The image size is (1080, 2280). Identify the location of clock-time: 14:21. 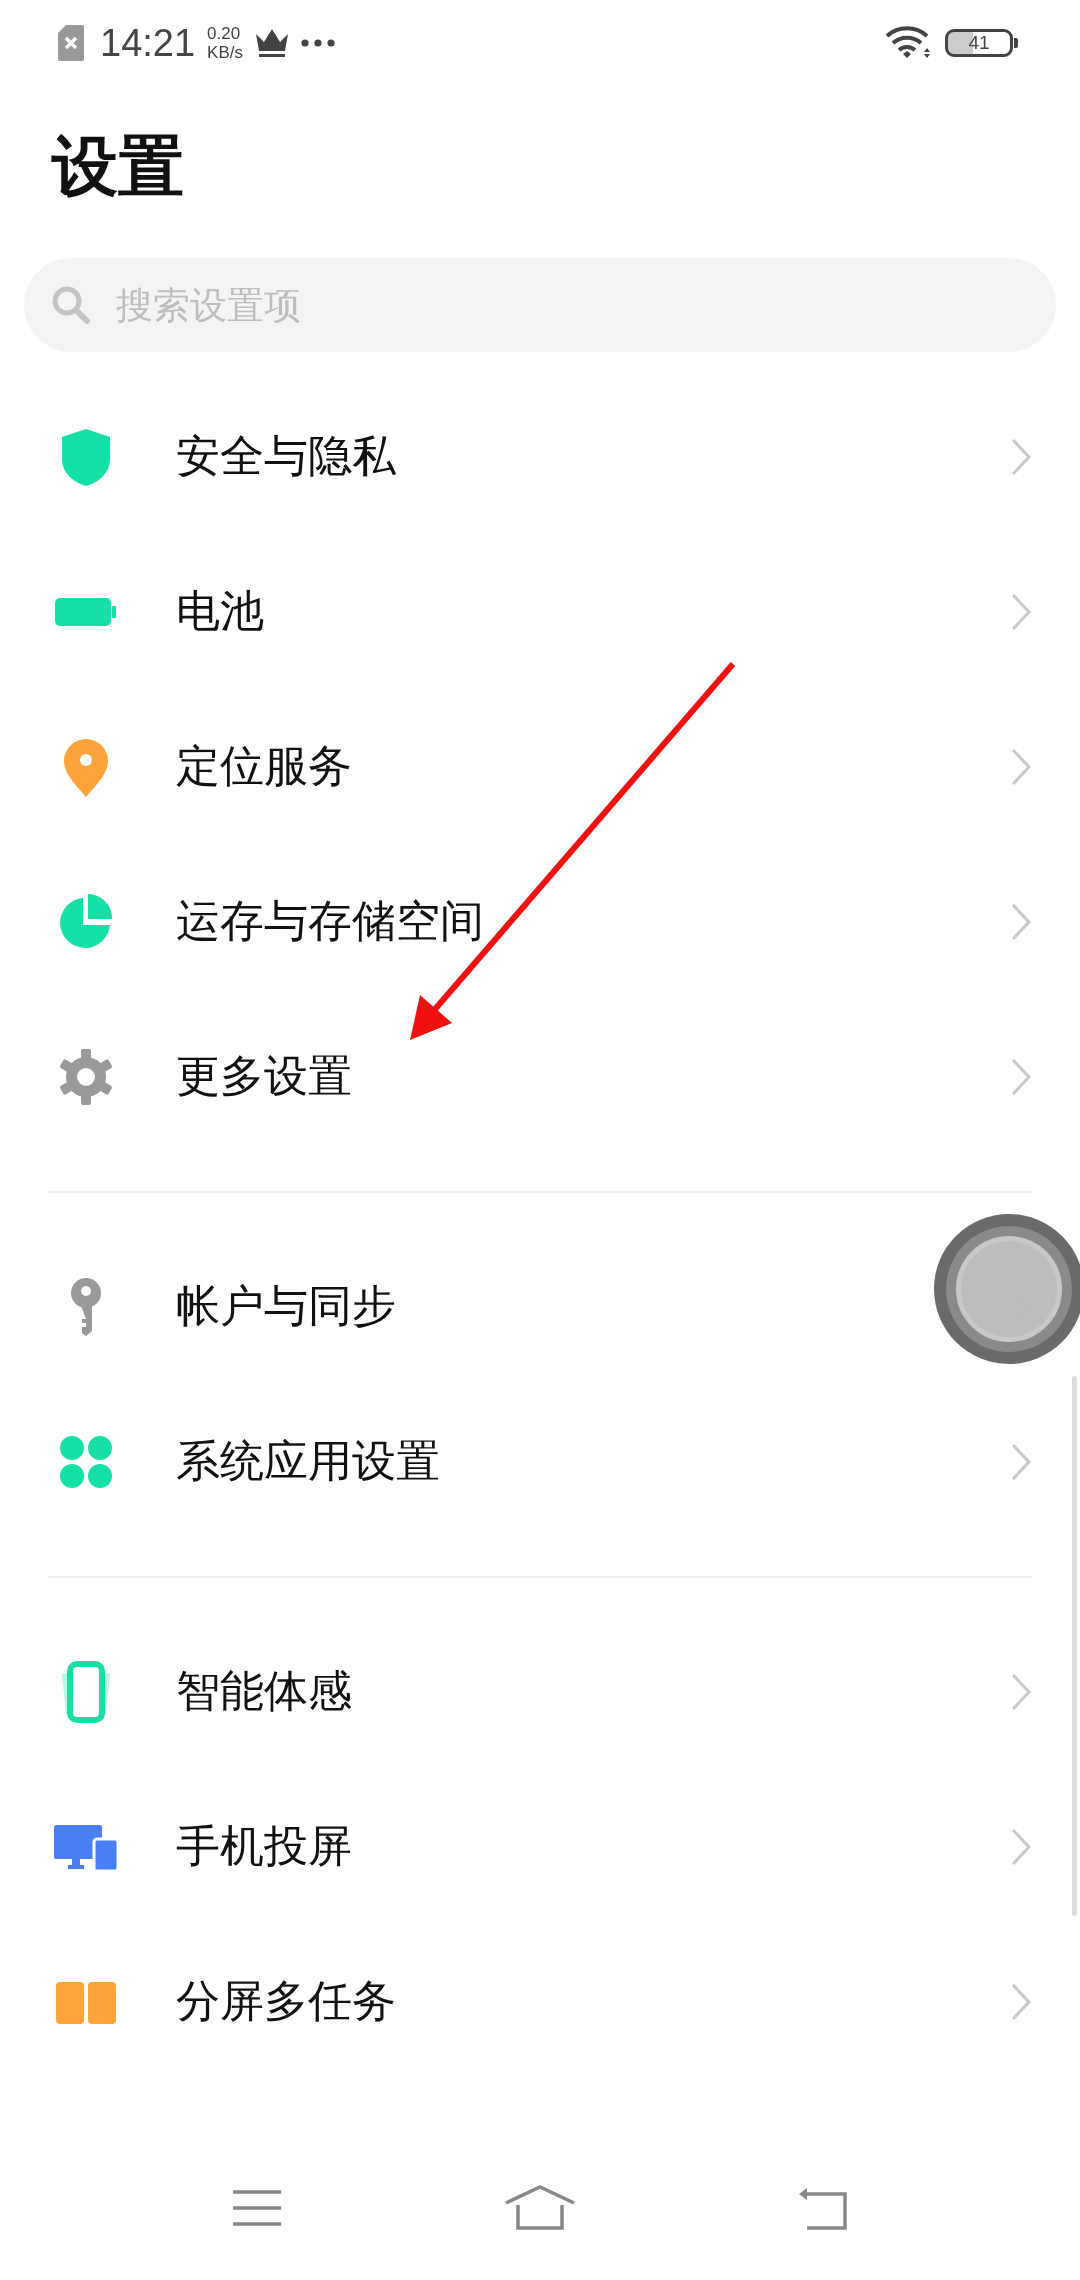
(148, 43).